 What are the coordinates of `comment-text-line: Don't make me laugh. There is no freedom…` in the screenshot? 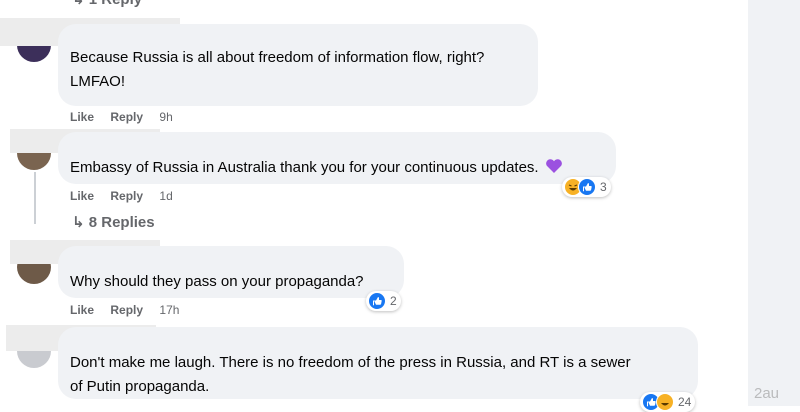 It's located at (350, 362).